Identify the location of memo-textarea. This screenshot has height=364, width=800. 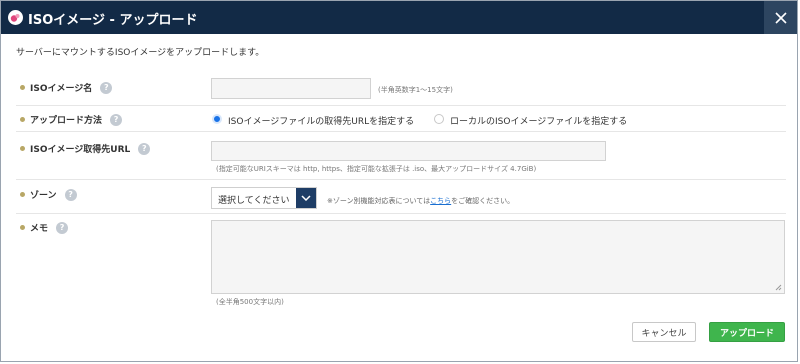
(498, 257).